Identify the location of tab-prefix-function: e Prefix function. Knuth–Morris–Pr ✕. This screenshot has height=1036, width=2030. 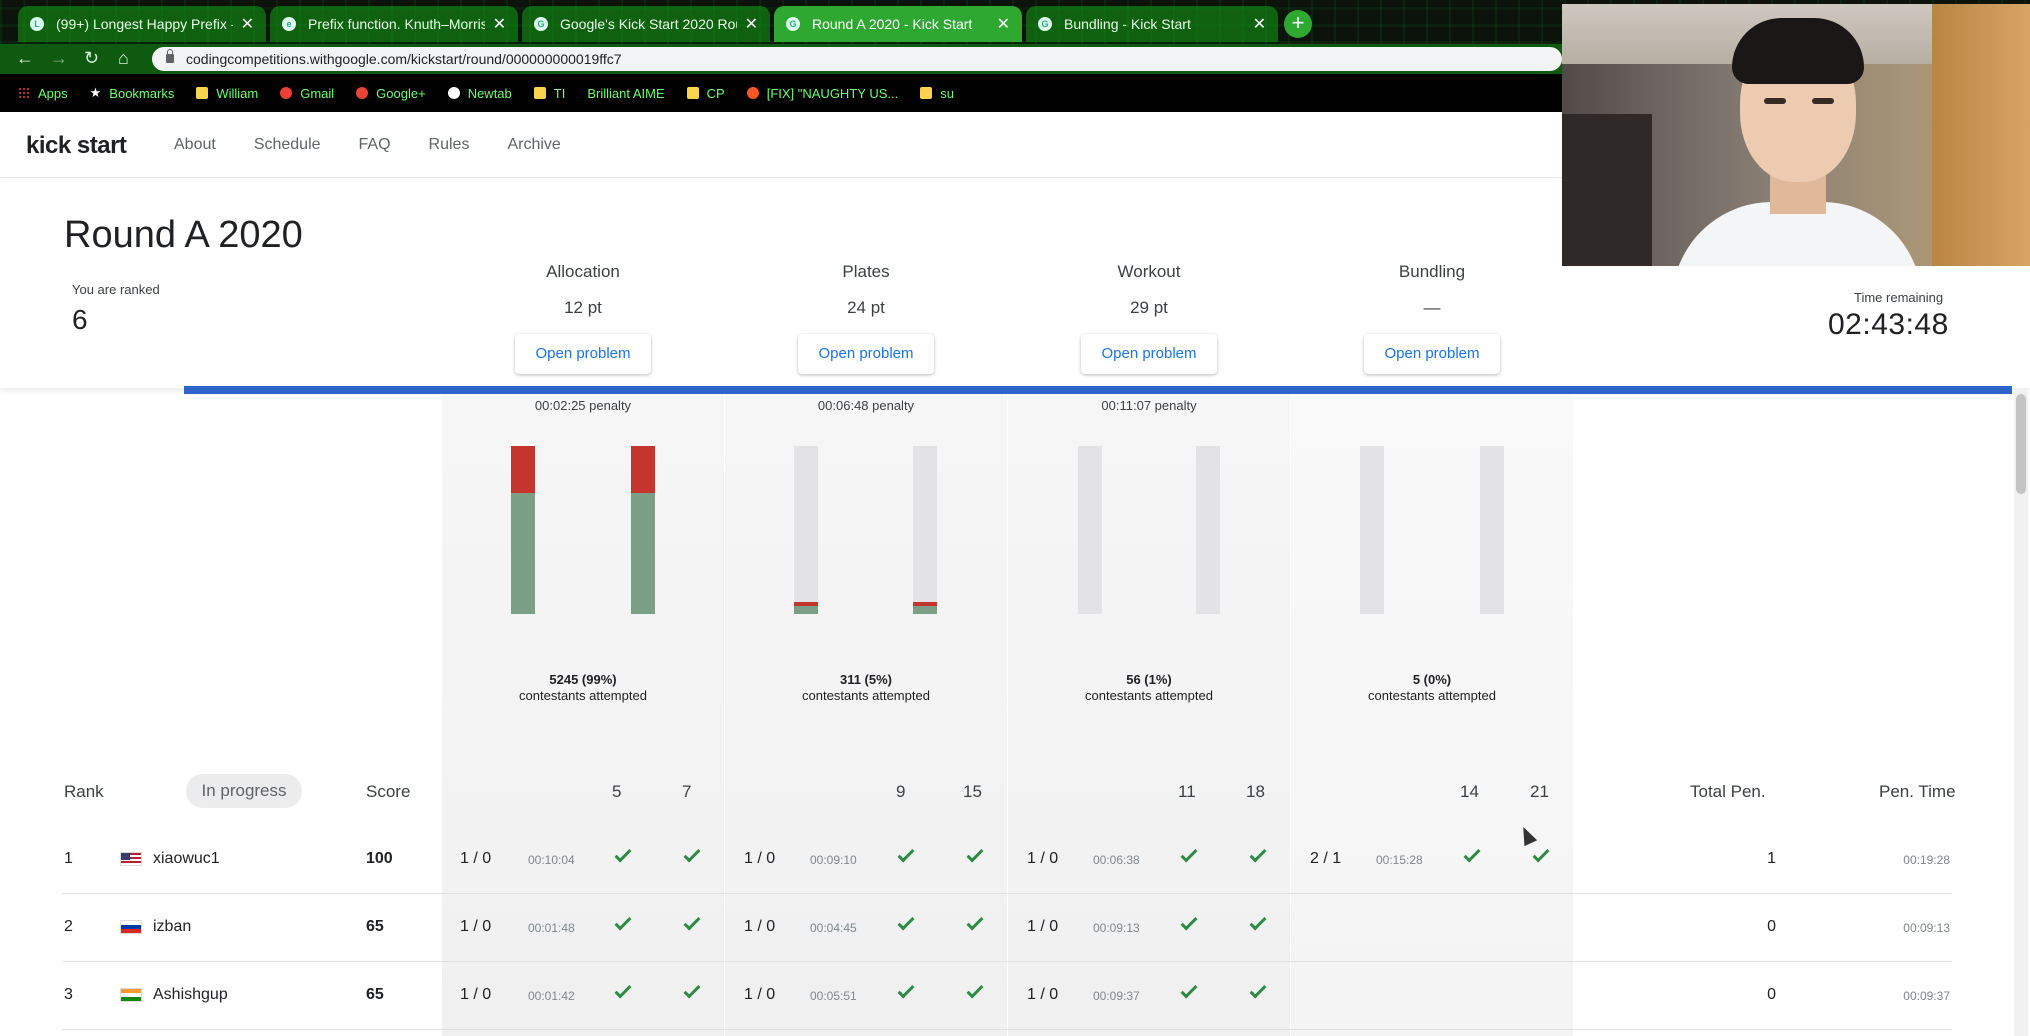
(394, 24).